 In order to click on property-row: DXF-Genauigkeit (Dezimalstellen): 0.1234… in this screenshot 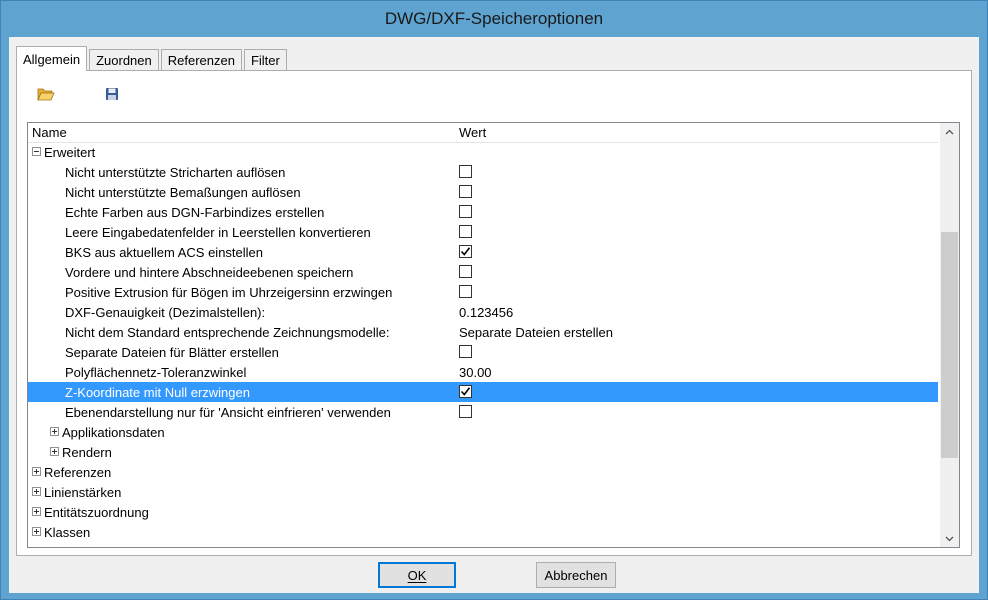, I will do `click(483, 312)`.